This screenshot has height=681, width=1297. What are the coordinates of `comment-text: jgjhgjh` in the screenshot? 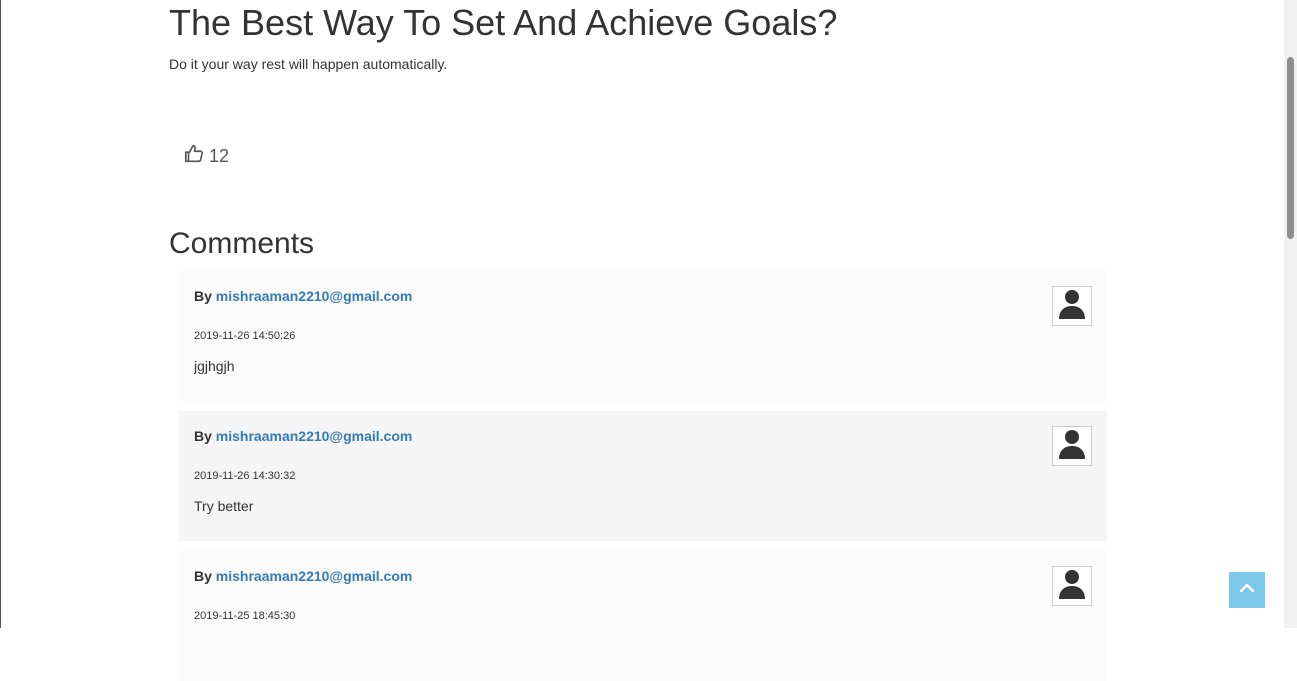 It's located at (214, 366).